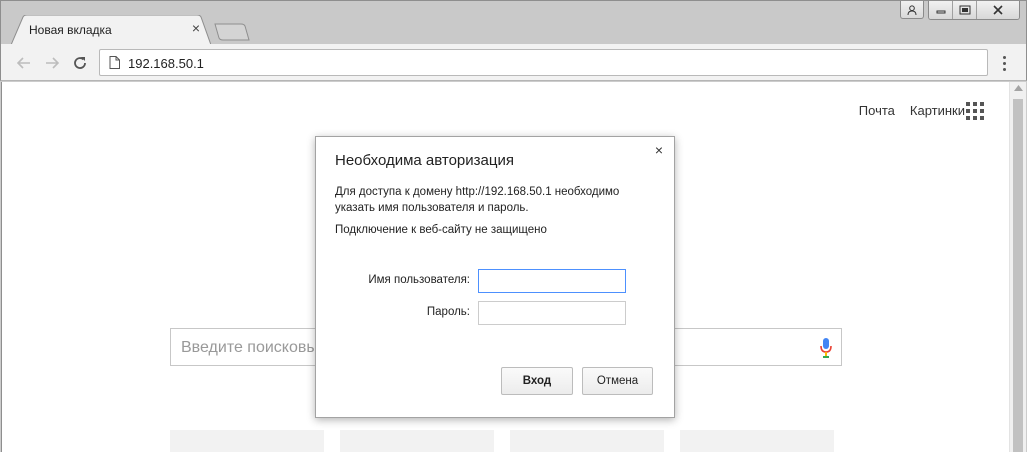 The width and height of the screenshot is (1027, 452). I want to click on apps-grid-icon, so click(975, 111).